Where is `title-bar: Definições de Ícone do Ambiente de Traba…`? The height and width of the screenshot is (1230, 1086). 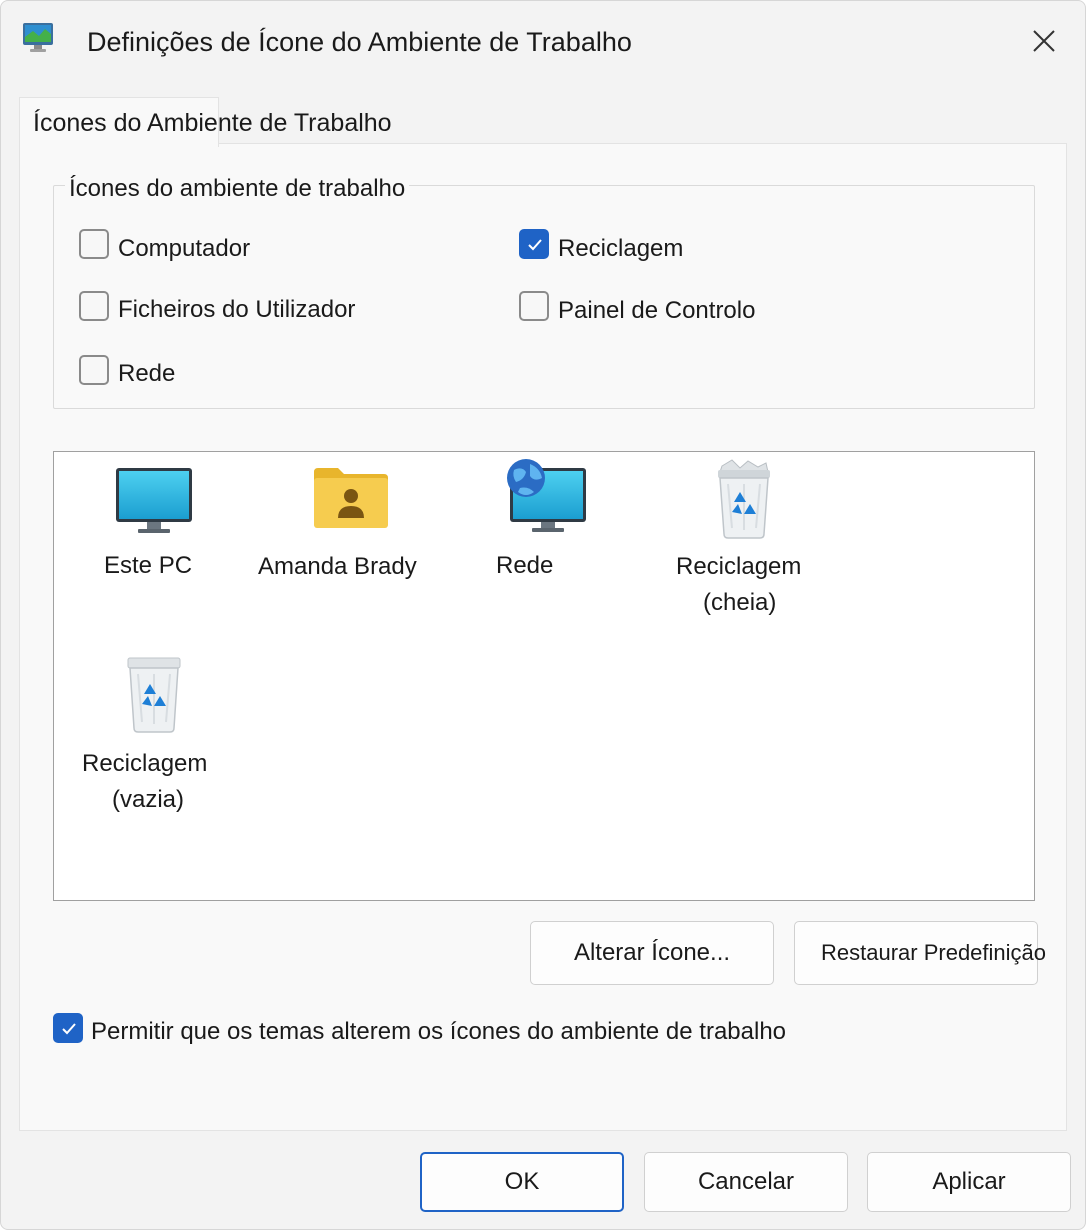 title-bar: Definições de Ícone do Ambiente de Traba… is located at coordinates (543, 43).